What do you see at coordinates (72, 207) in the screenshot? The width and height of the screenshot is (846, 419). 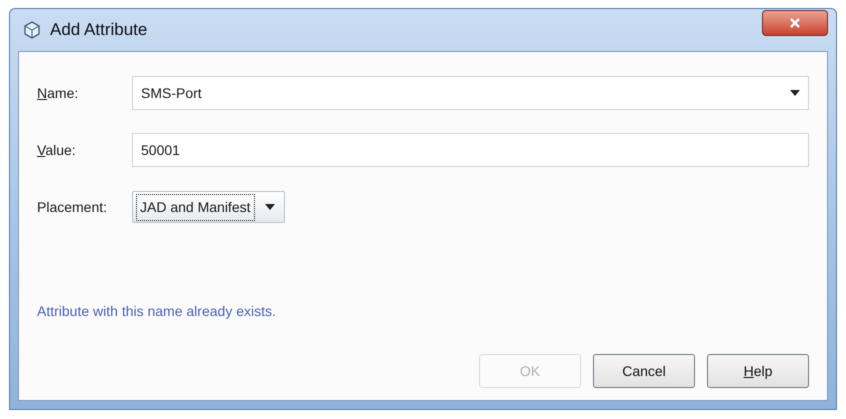 I see `field-label: Placement:` at bounding box center [72, 207].